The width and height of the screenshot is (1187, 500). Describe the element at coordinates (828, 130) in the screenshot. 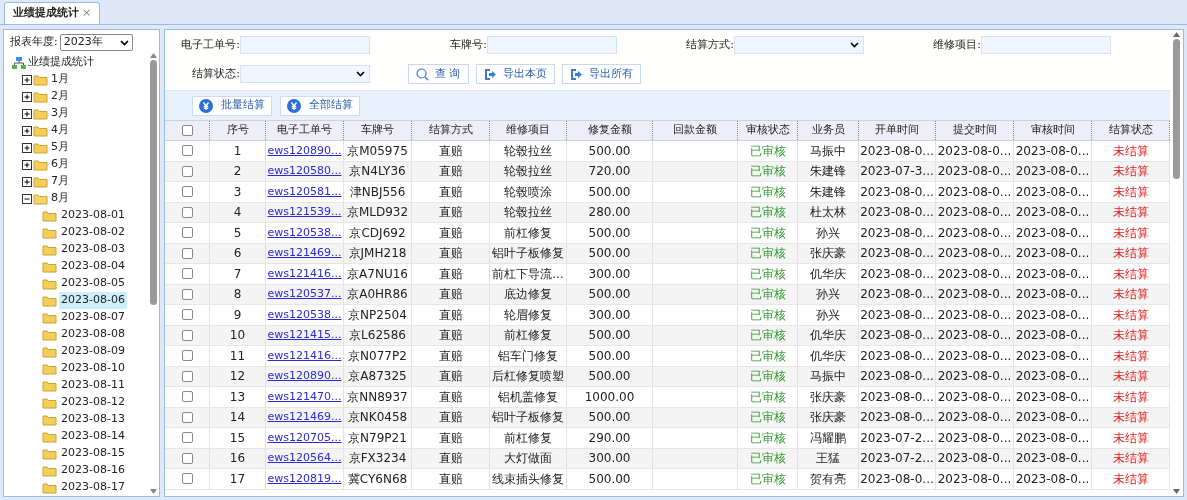

I see `column-header: 业务员` at that location.